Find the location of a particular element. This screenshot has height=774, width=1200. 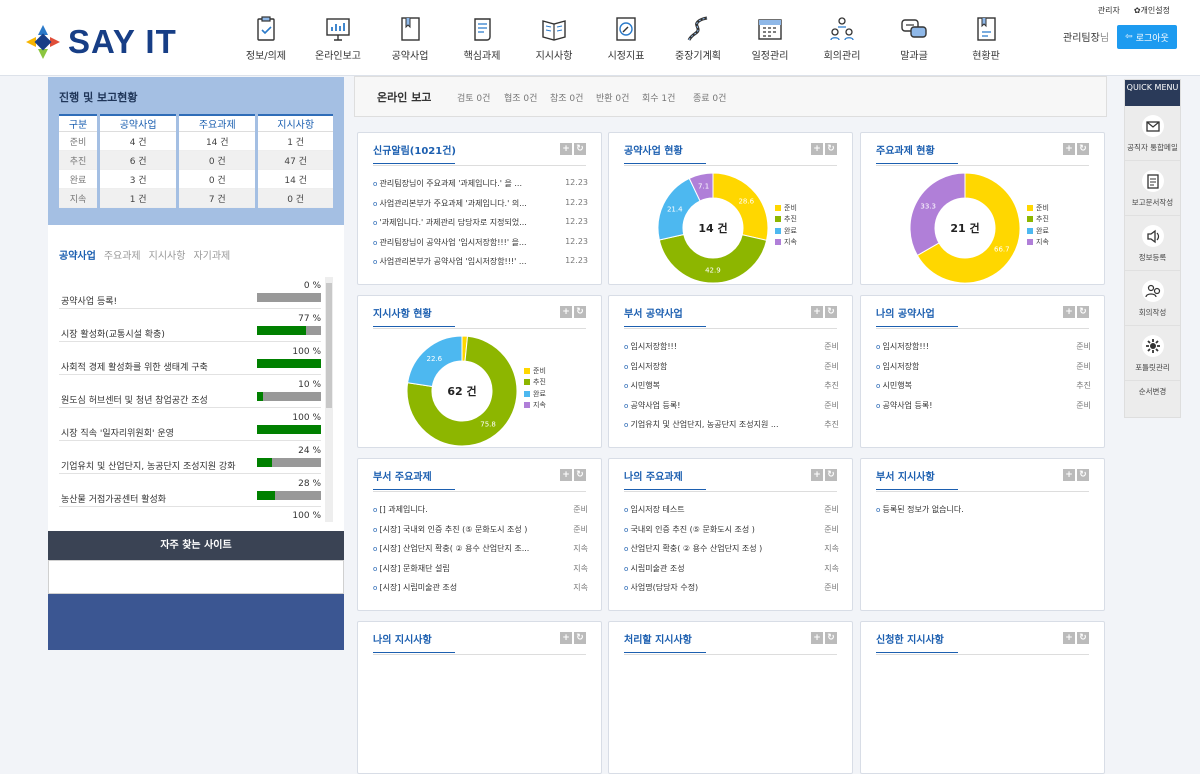

left-tab-2: 지시사항 is located at coordinates (167, 254).